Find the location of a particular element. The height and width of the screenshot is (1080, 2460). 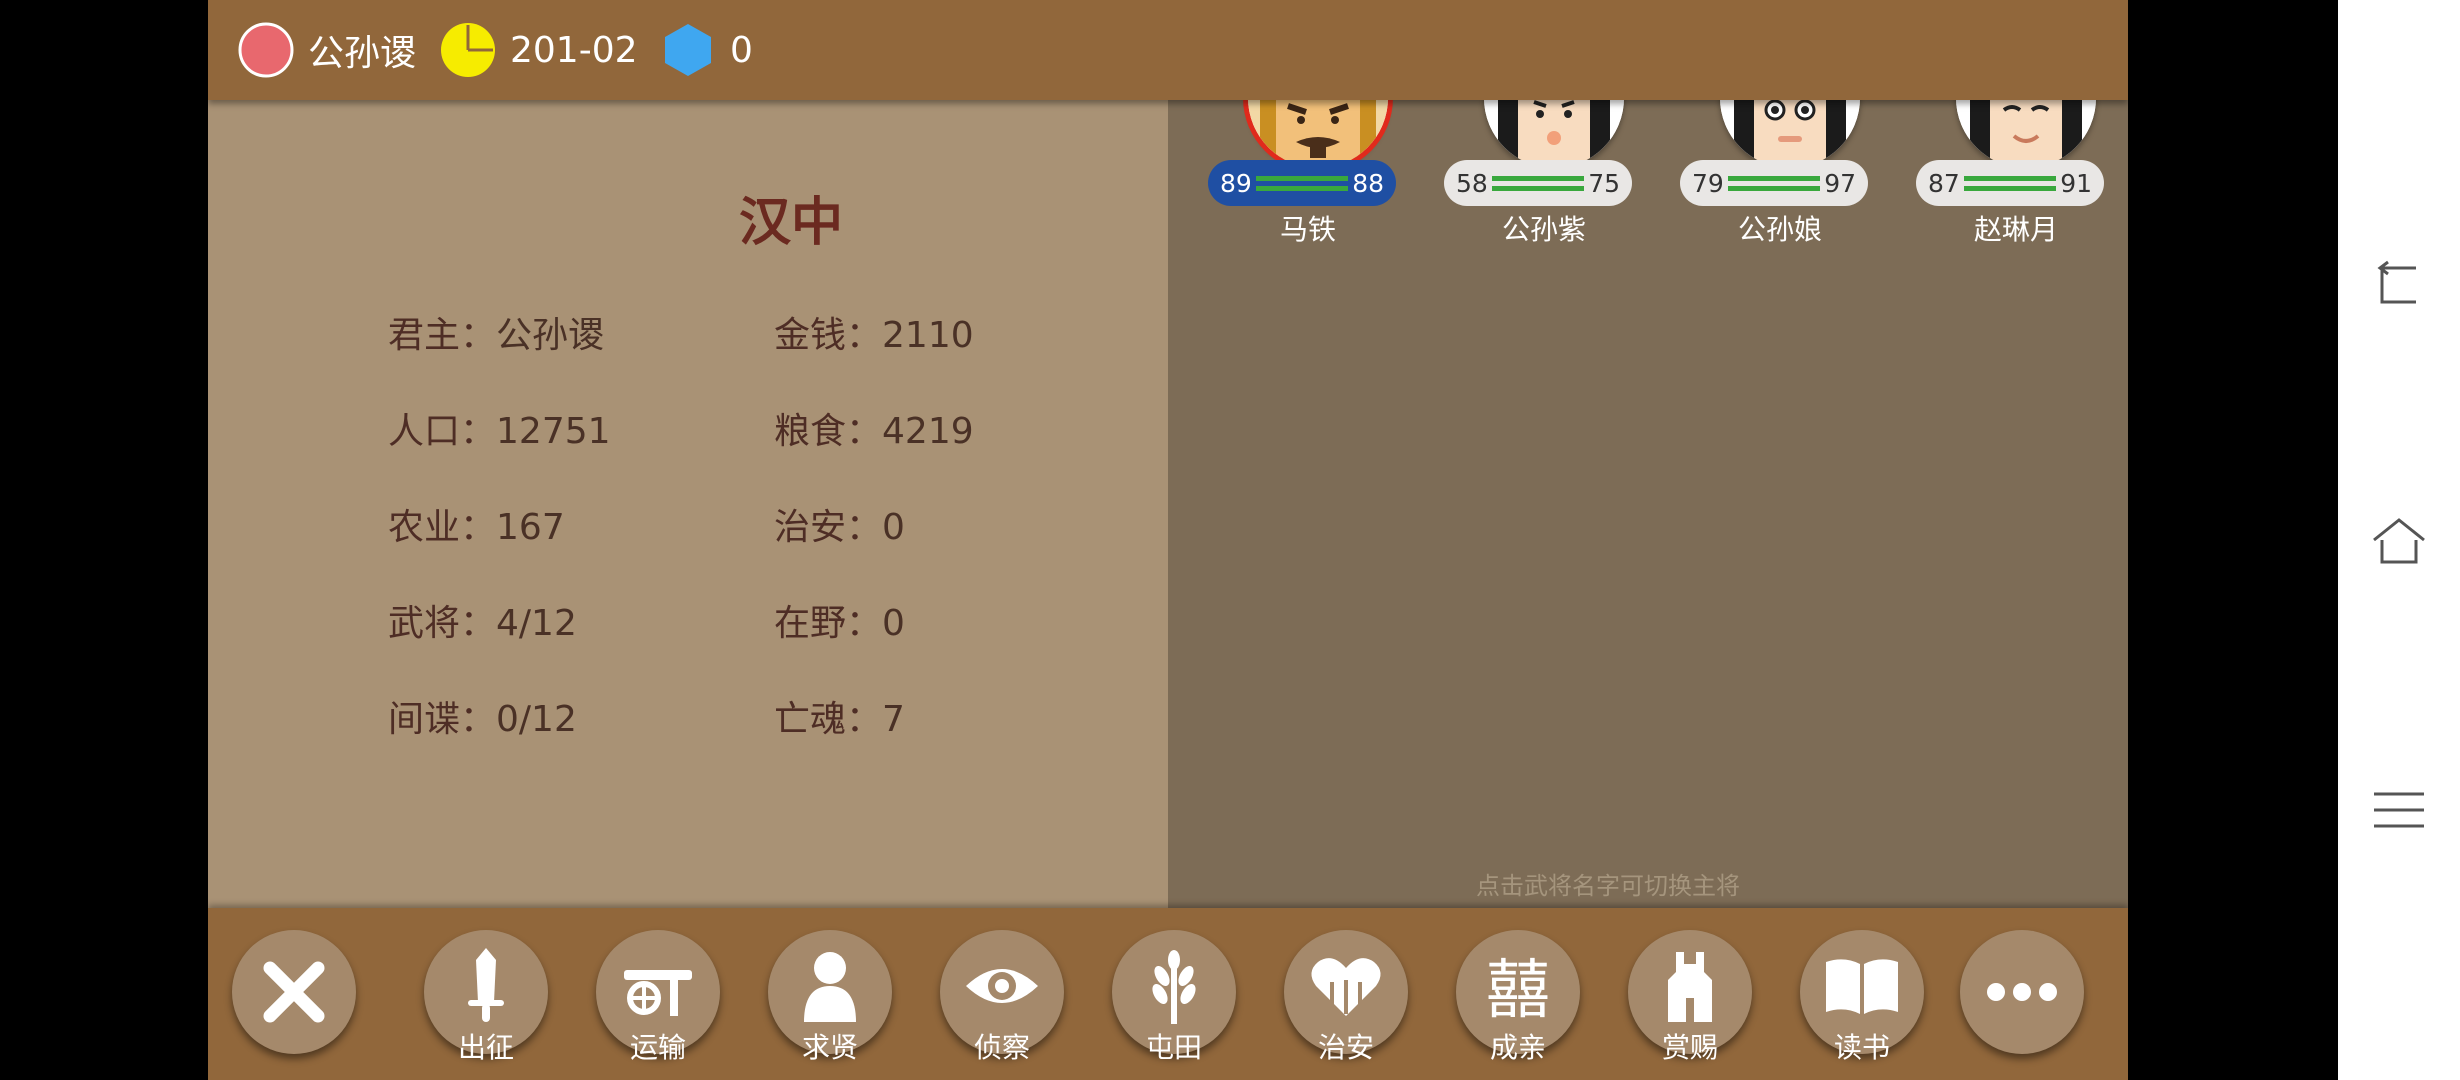

stat-agriculture: 农业：167 is located at coordinates (476, 527).